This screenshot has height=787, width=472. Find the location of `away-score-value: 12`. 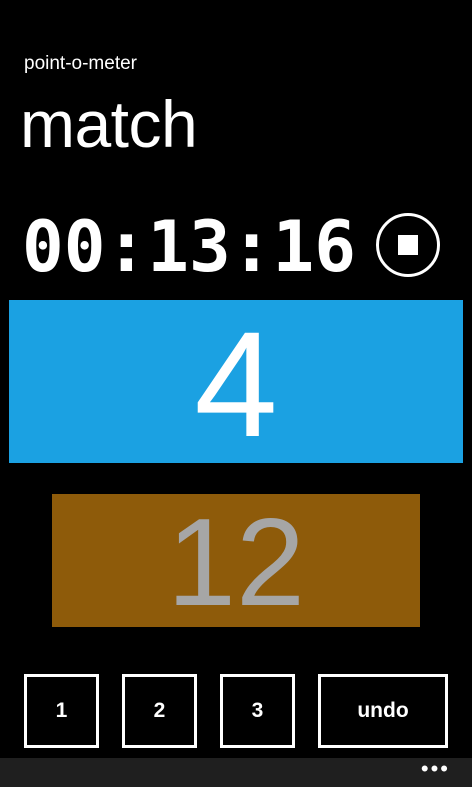

away-score-value: 12 is located at coordinates (236, 562).